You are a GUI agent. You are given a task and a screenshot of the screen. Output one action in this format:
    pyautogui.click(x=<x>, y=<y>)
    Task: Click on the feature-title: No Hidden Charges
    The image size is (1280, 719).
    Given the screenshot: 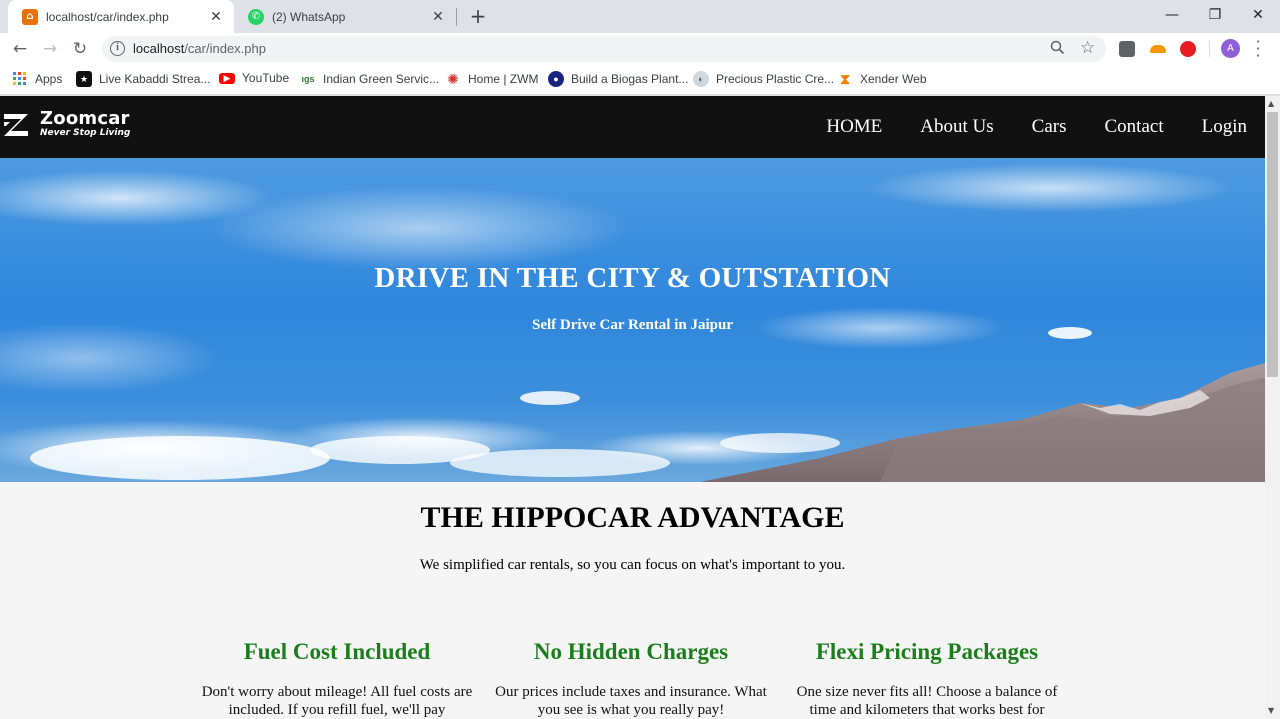 What is the action you would take?
    pyautogui.click(x=631, y=651)
    